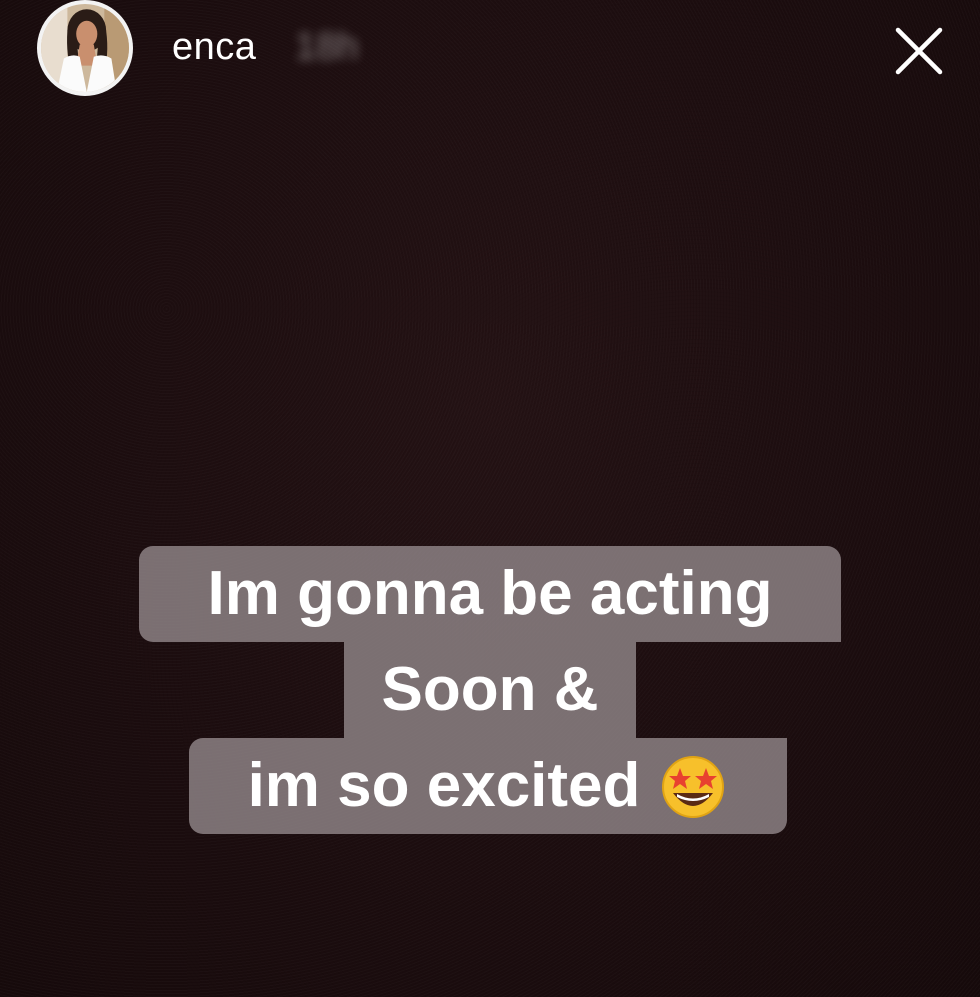  What do you see at coordinates (214, 47) in the screenshot?
I see `username: enca` at bounding box center [214, 47].